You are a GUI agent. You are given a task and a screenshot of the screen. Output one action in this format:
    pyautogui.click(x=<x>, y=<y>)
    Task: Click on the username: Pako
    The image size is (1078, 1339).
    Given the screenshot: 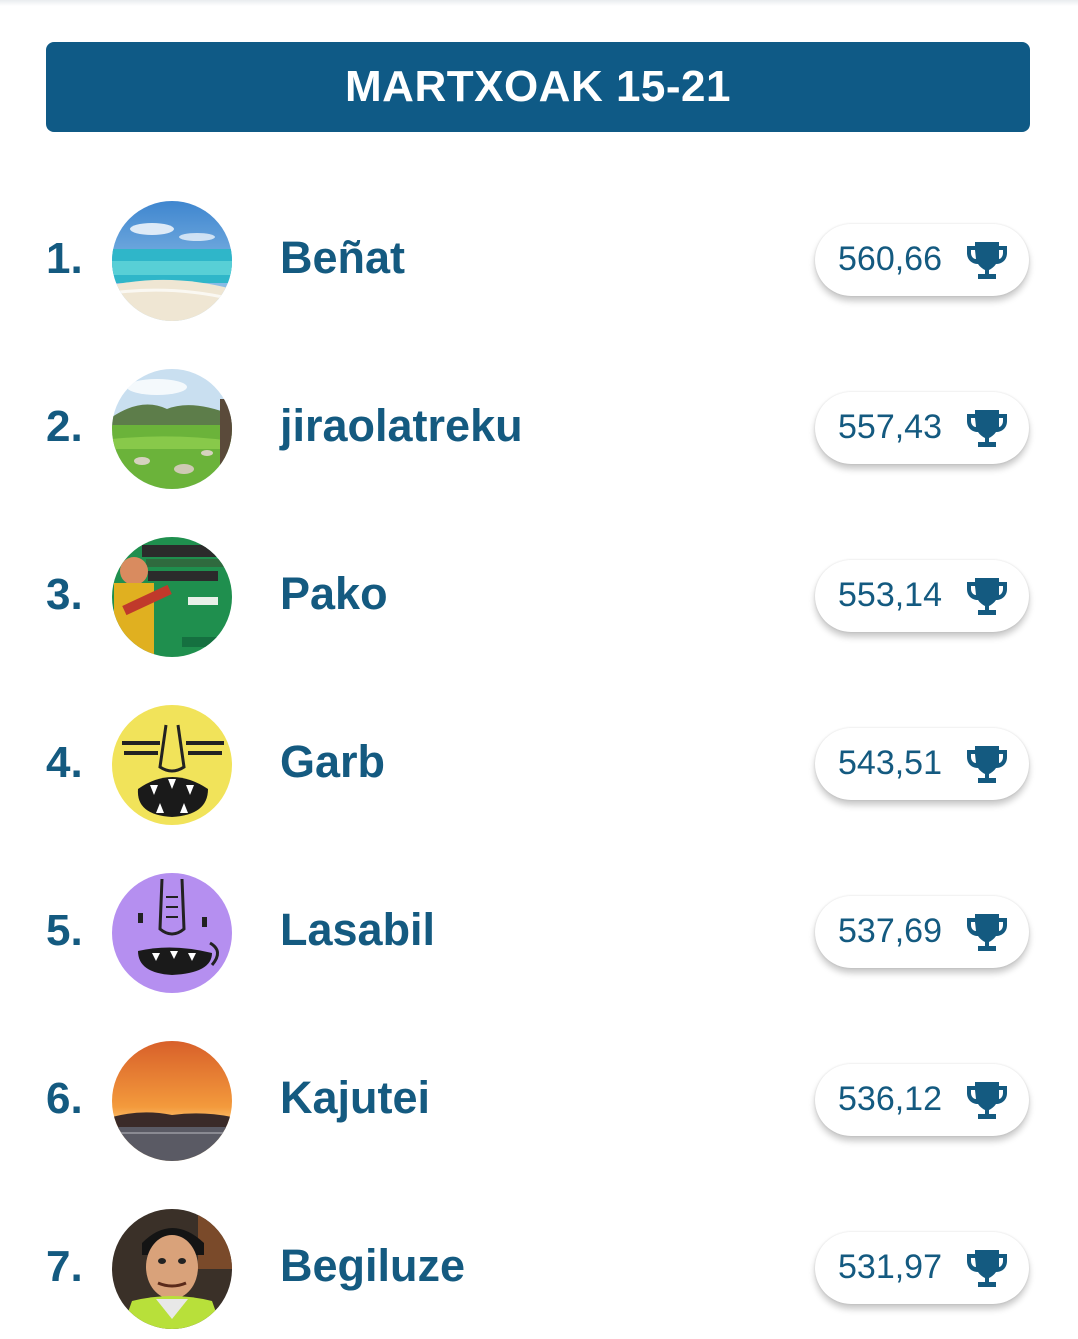 What is the action you would take?
    pyautogui.click(x=334, y=594)
    